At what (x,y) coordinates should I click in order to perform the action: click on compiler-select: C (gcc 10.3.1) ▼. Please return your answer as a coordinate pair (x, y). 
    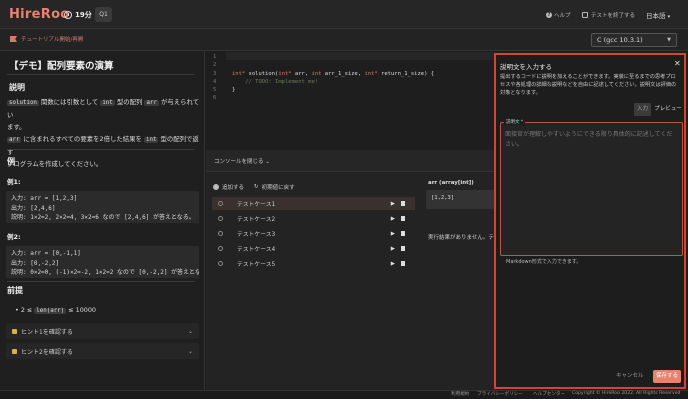
    Looking at the image, I should click on (634, 40).